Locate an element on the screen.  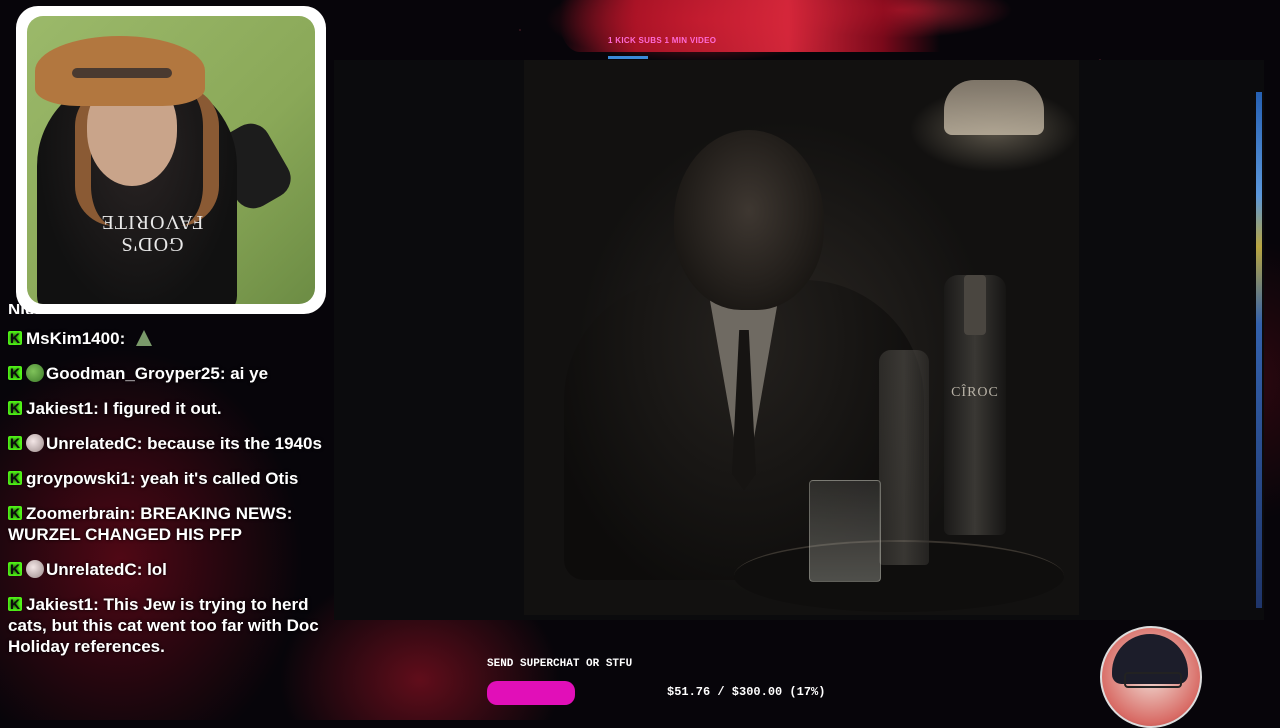
drinking-glass is located at coordinates (845, 531).